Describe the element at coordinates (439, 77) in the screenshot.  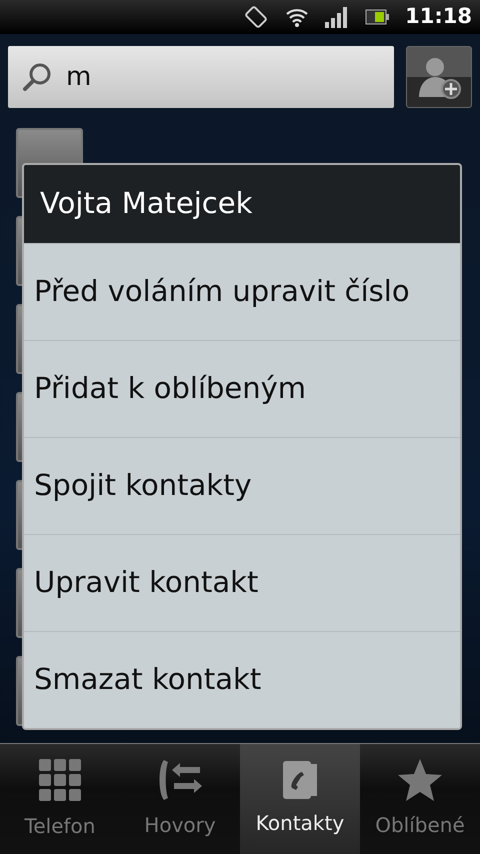
I see `add-contact-button` at that location.